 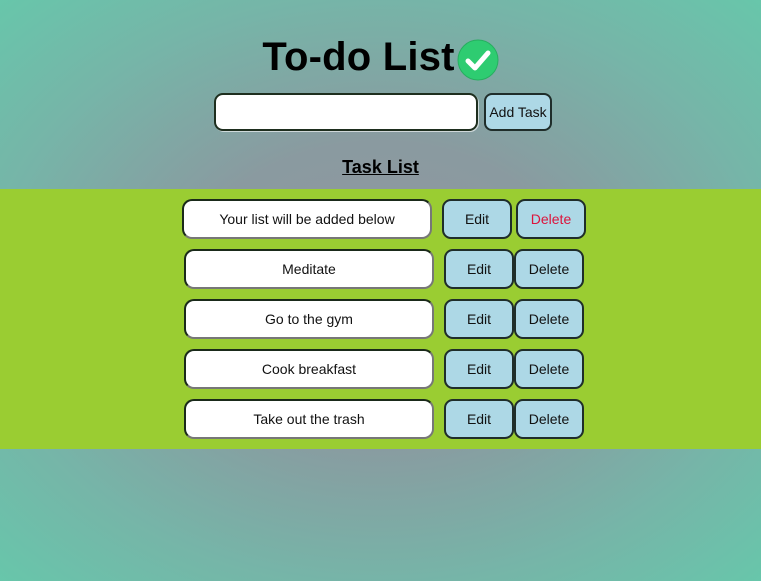 I want to click on add-task-button: Add Task, so click(x=518, y=112).